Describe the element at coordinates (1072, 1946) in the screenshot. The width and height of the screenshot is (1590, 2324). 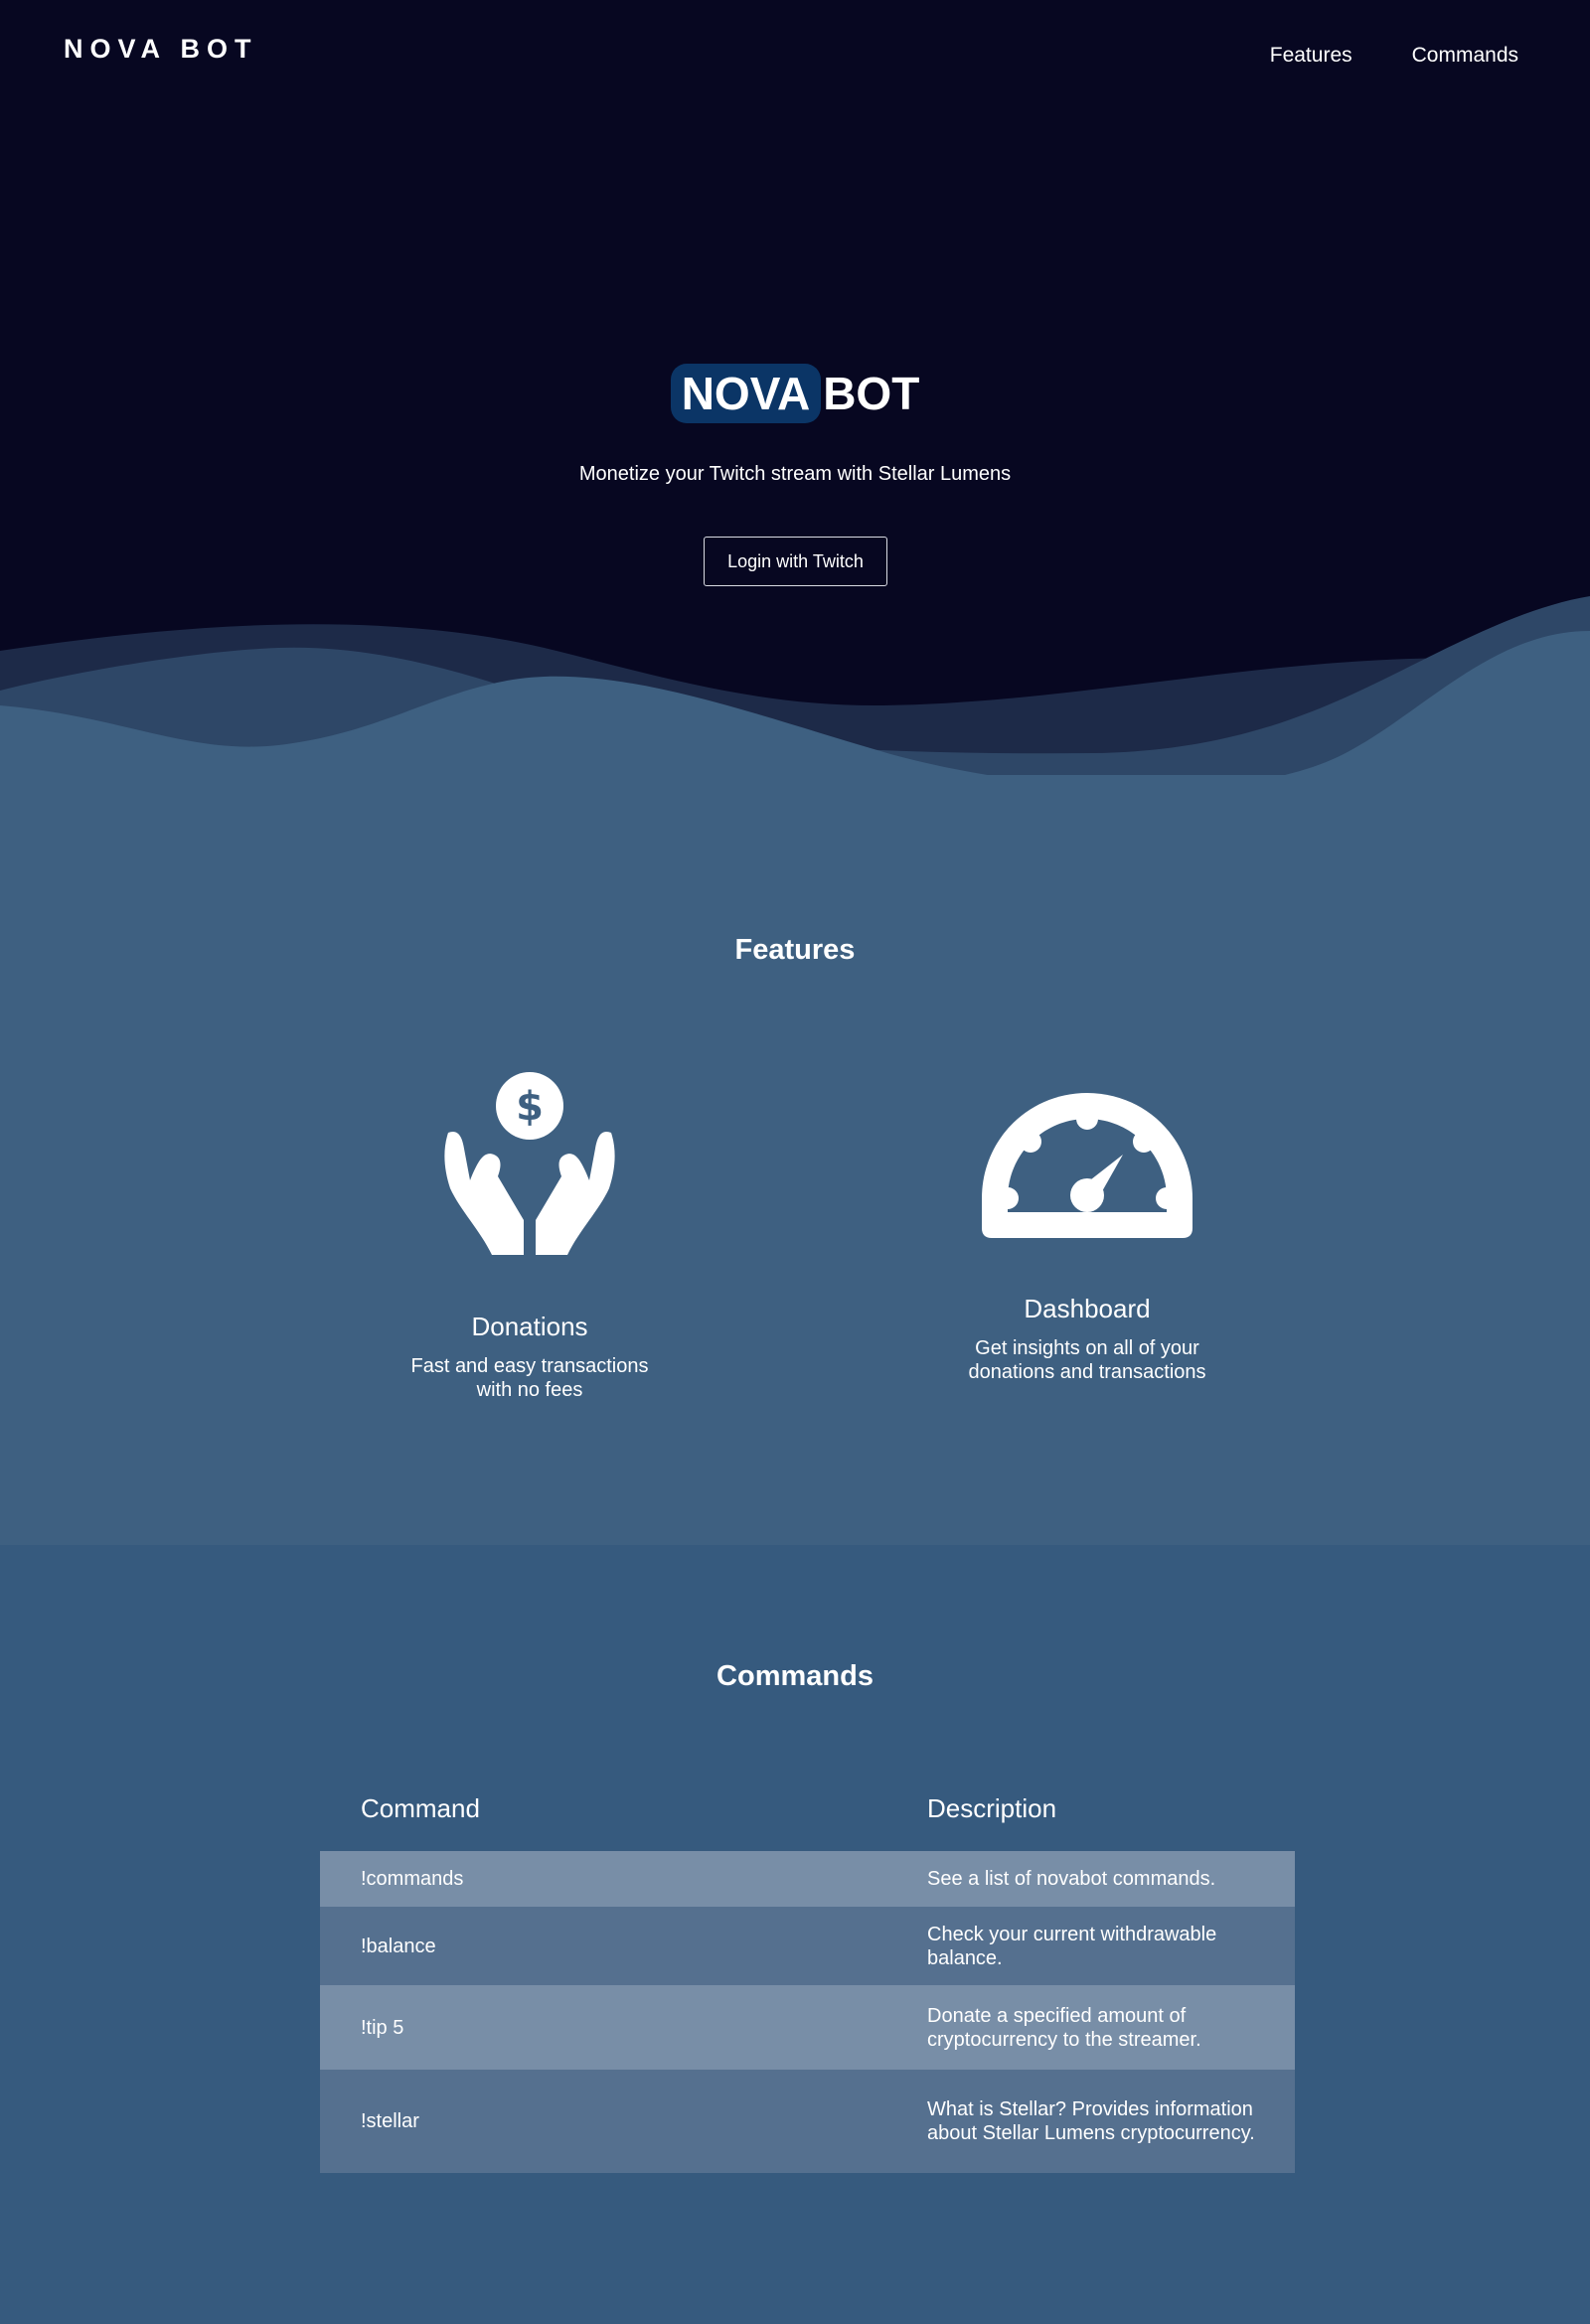
I see `description-cell: Check your current withdrawable balance.` at that location.